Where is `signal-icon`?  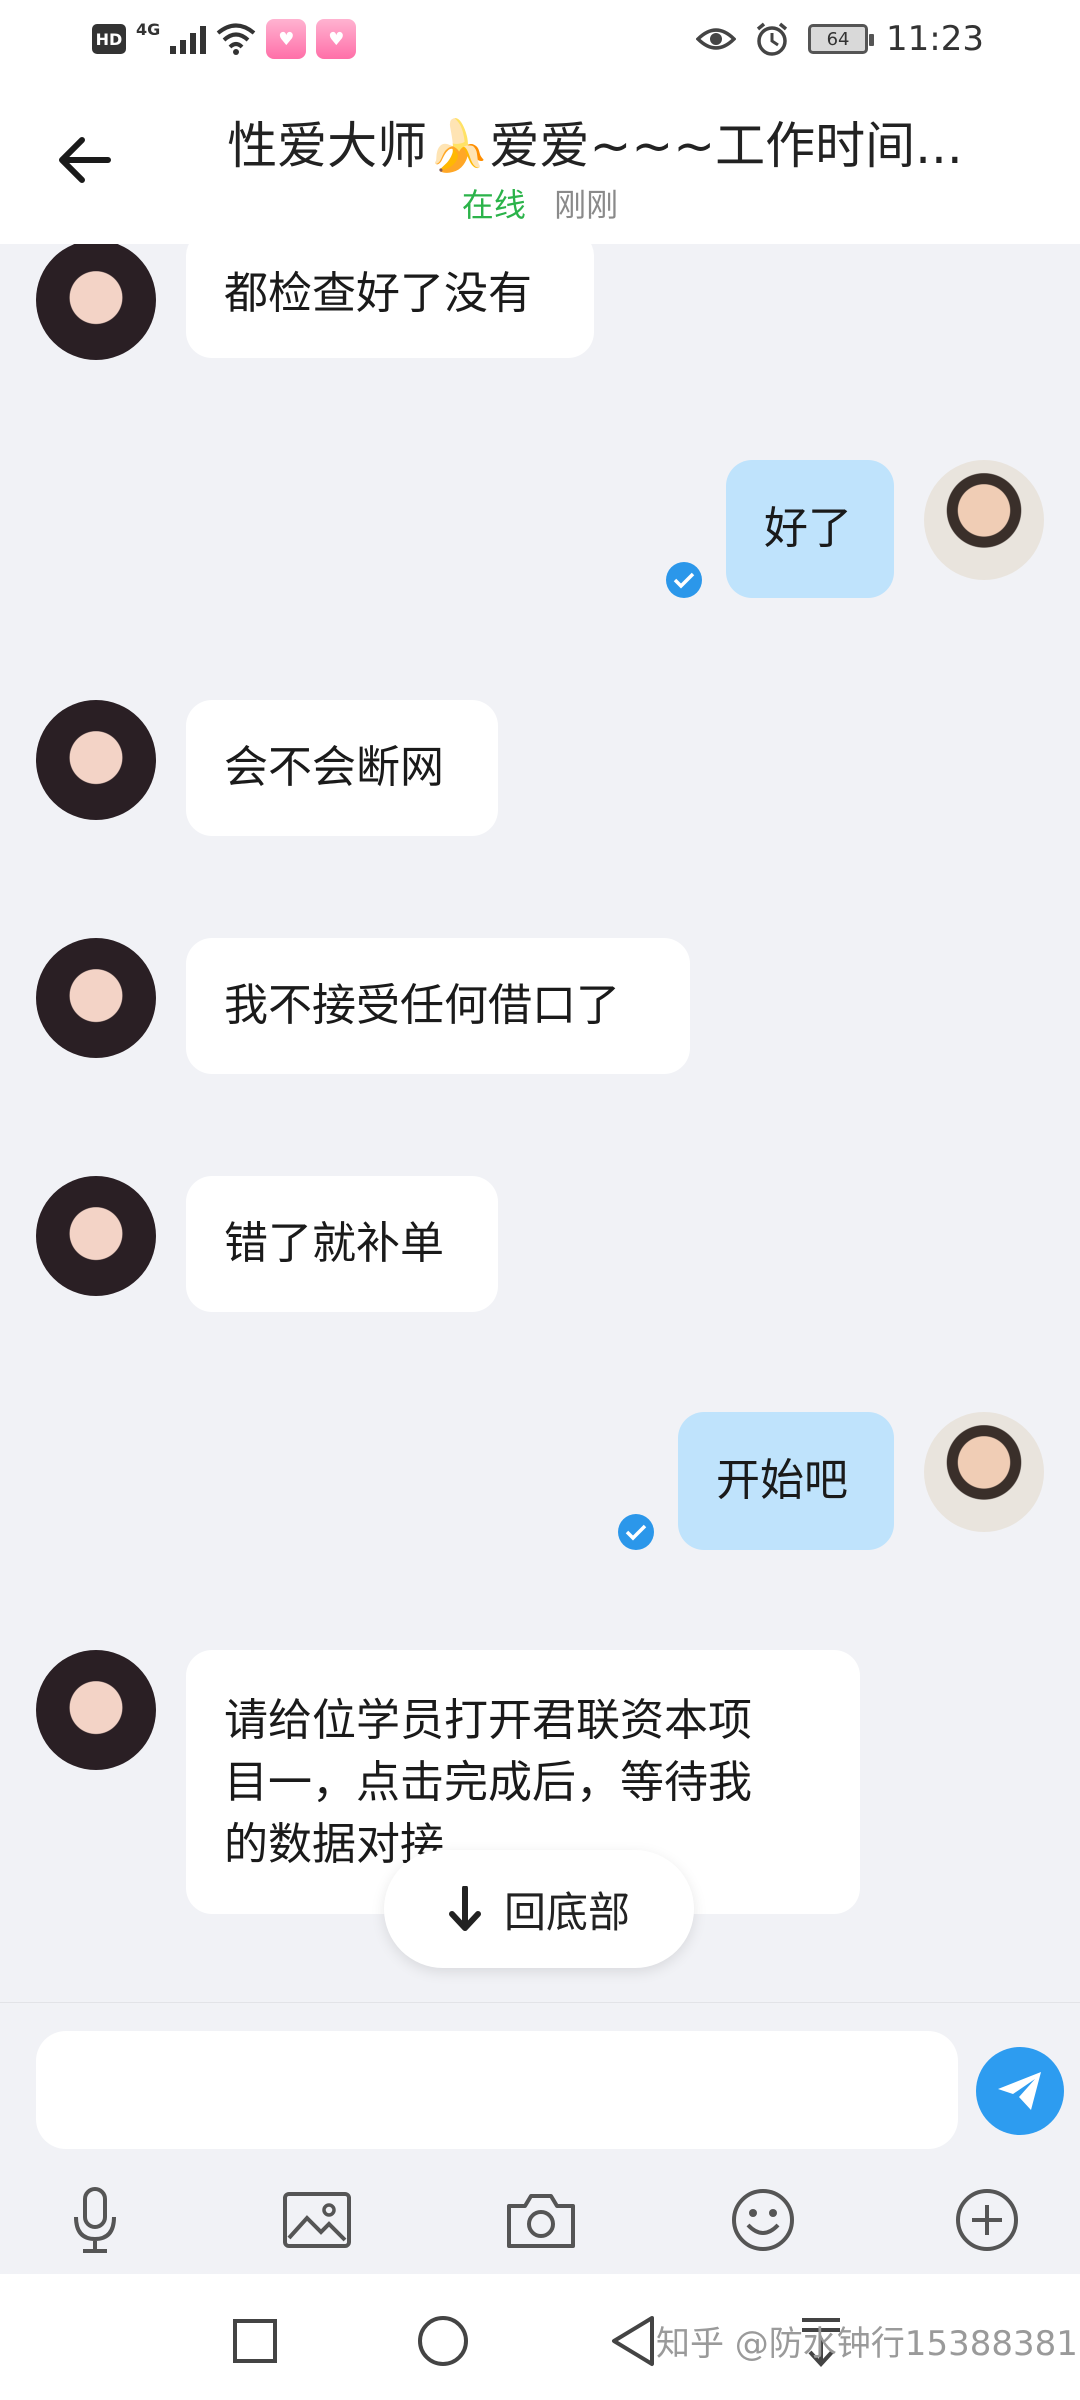 signal-icon is located at coordinates (188, 39).